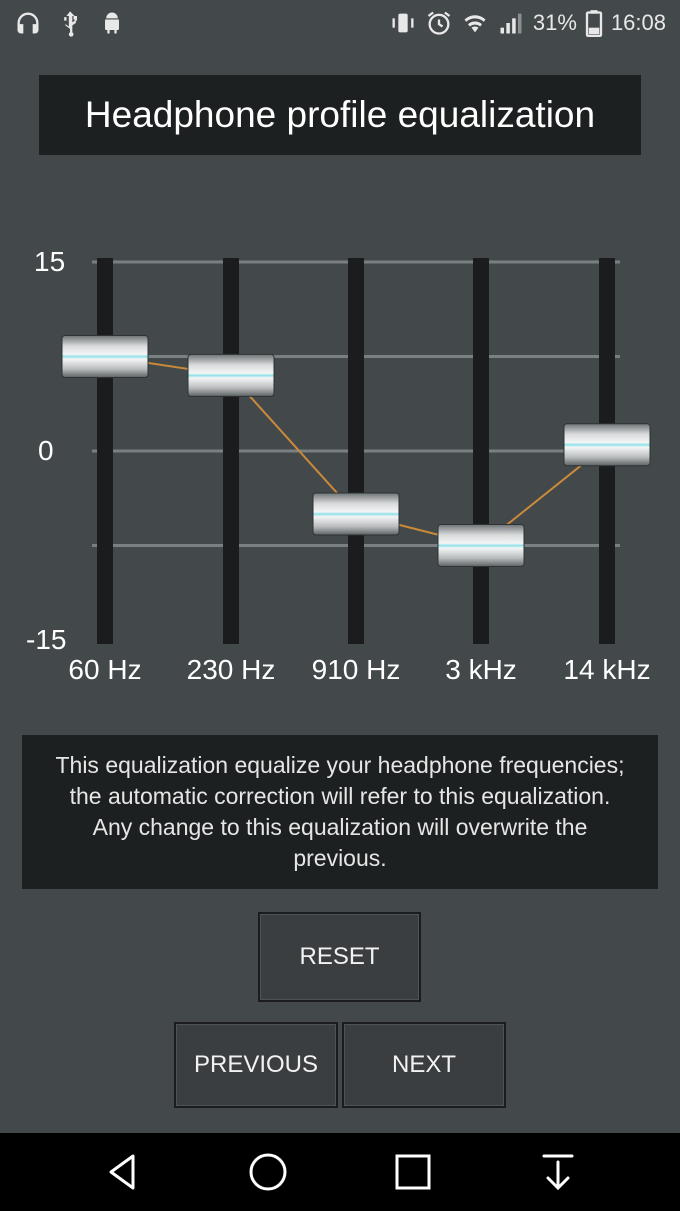 This screenshot has width=680, height=1211. I want to click on android-icon, so click(112, 23).